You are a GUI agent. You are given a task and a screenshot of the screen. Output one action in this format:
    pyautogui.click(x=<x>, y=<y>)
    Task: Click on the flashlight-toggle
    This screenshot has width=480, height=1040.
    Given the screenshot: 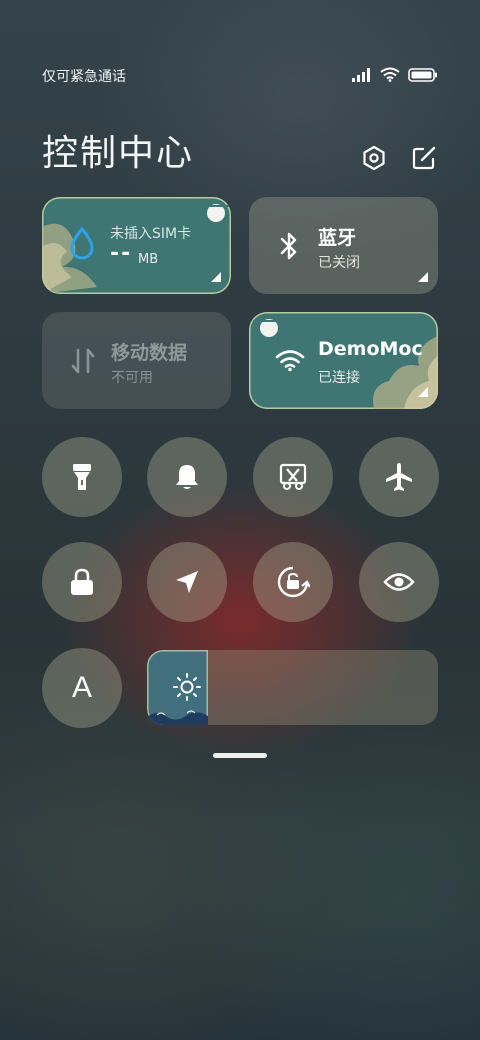 What is the action you would take?
    pyautogui.click(x=82, y=477)
    